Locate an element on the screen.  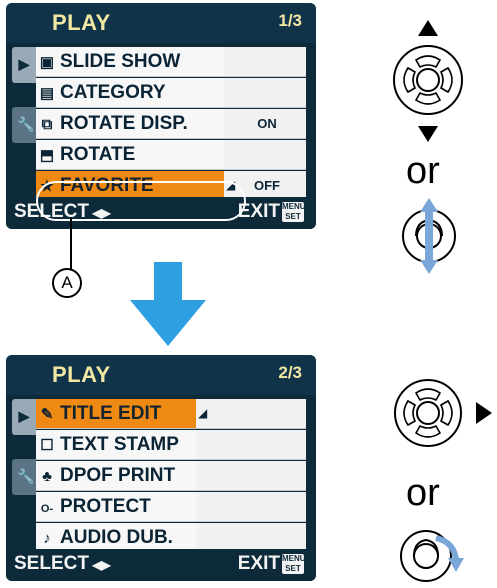
menu-item-label: DPOF PRINT is located at coordinates (118, 475).